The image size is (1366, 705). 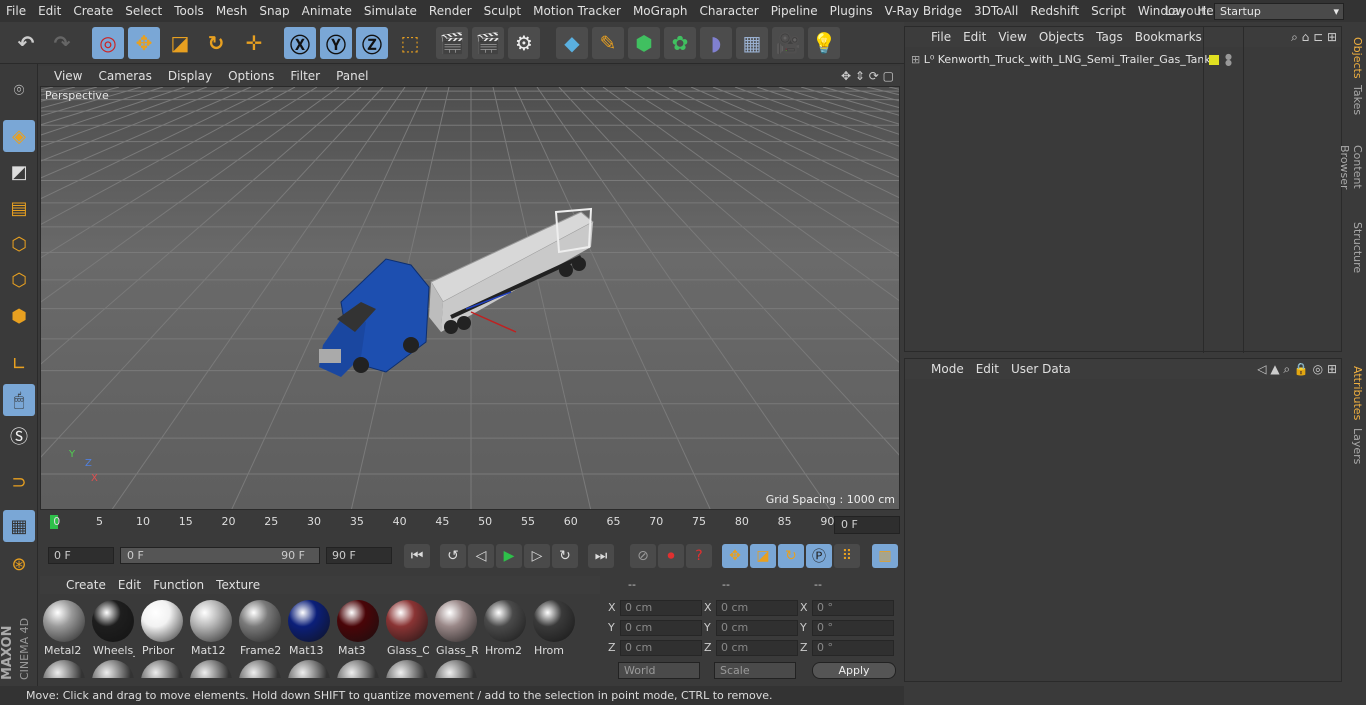 I want to click on coord-value-field: 0 cm, so click(x=757, y=608).